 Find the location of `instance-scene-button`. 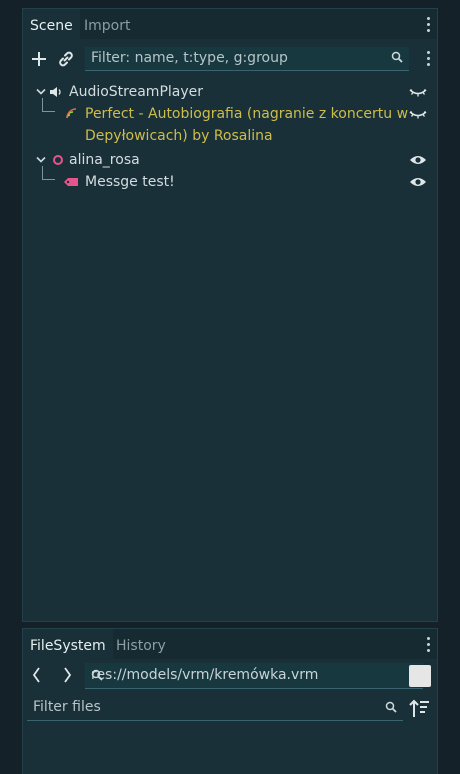

instance-scene-button is located at coordinates (66, 59).